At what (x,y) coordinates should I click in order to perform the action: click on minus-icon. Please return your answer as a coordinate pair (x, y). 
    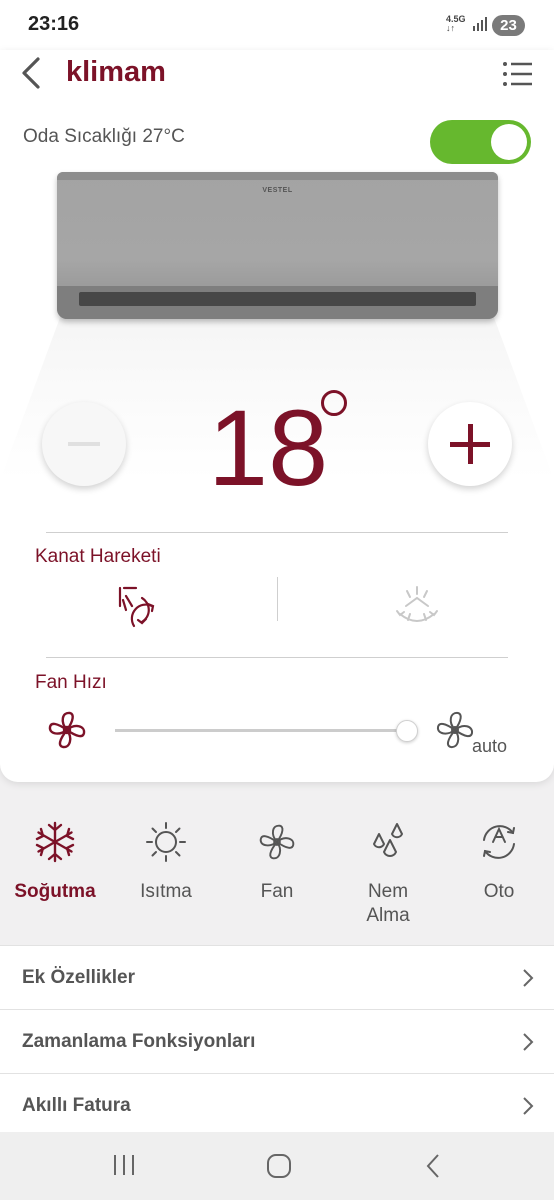
    Looking at the image, I should click on (84, 444).